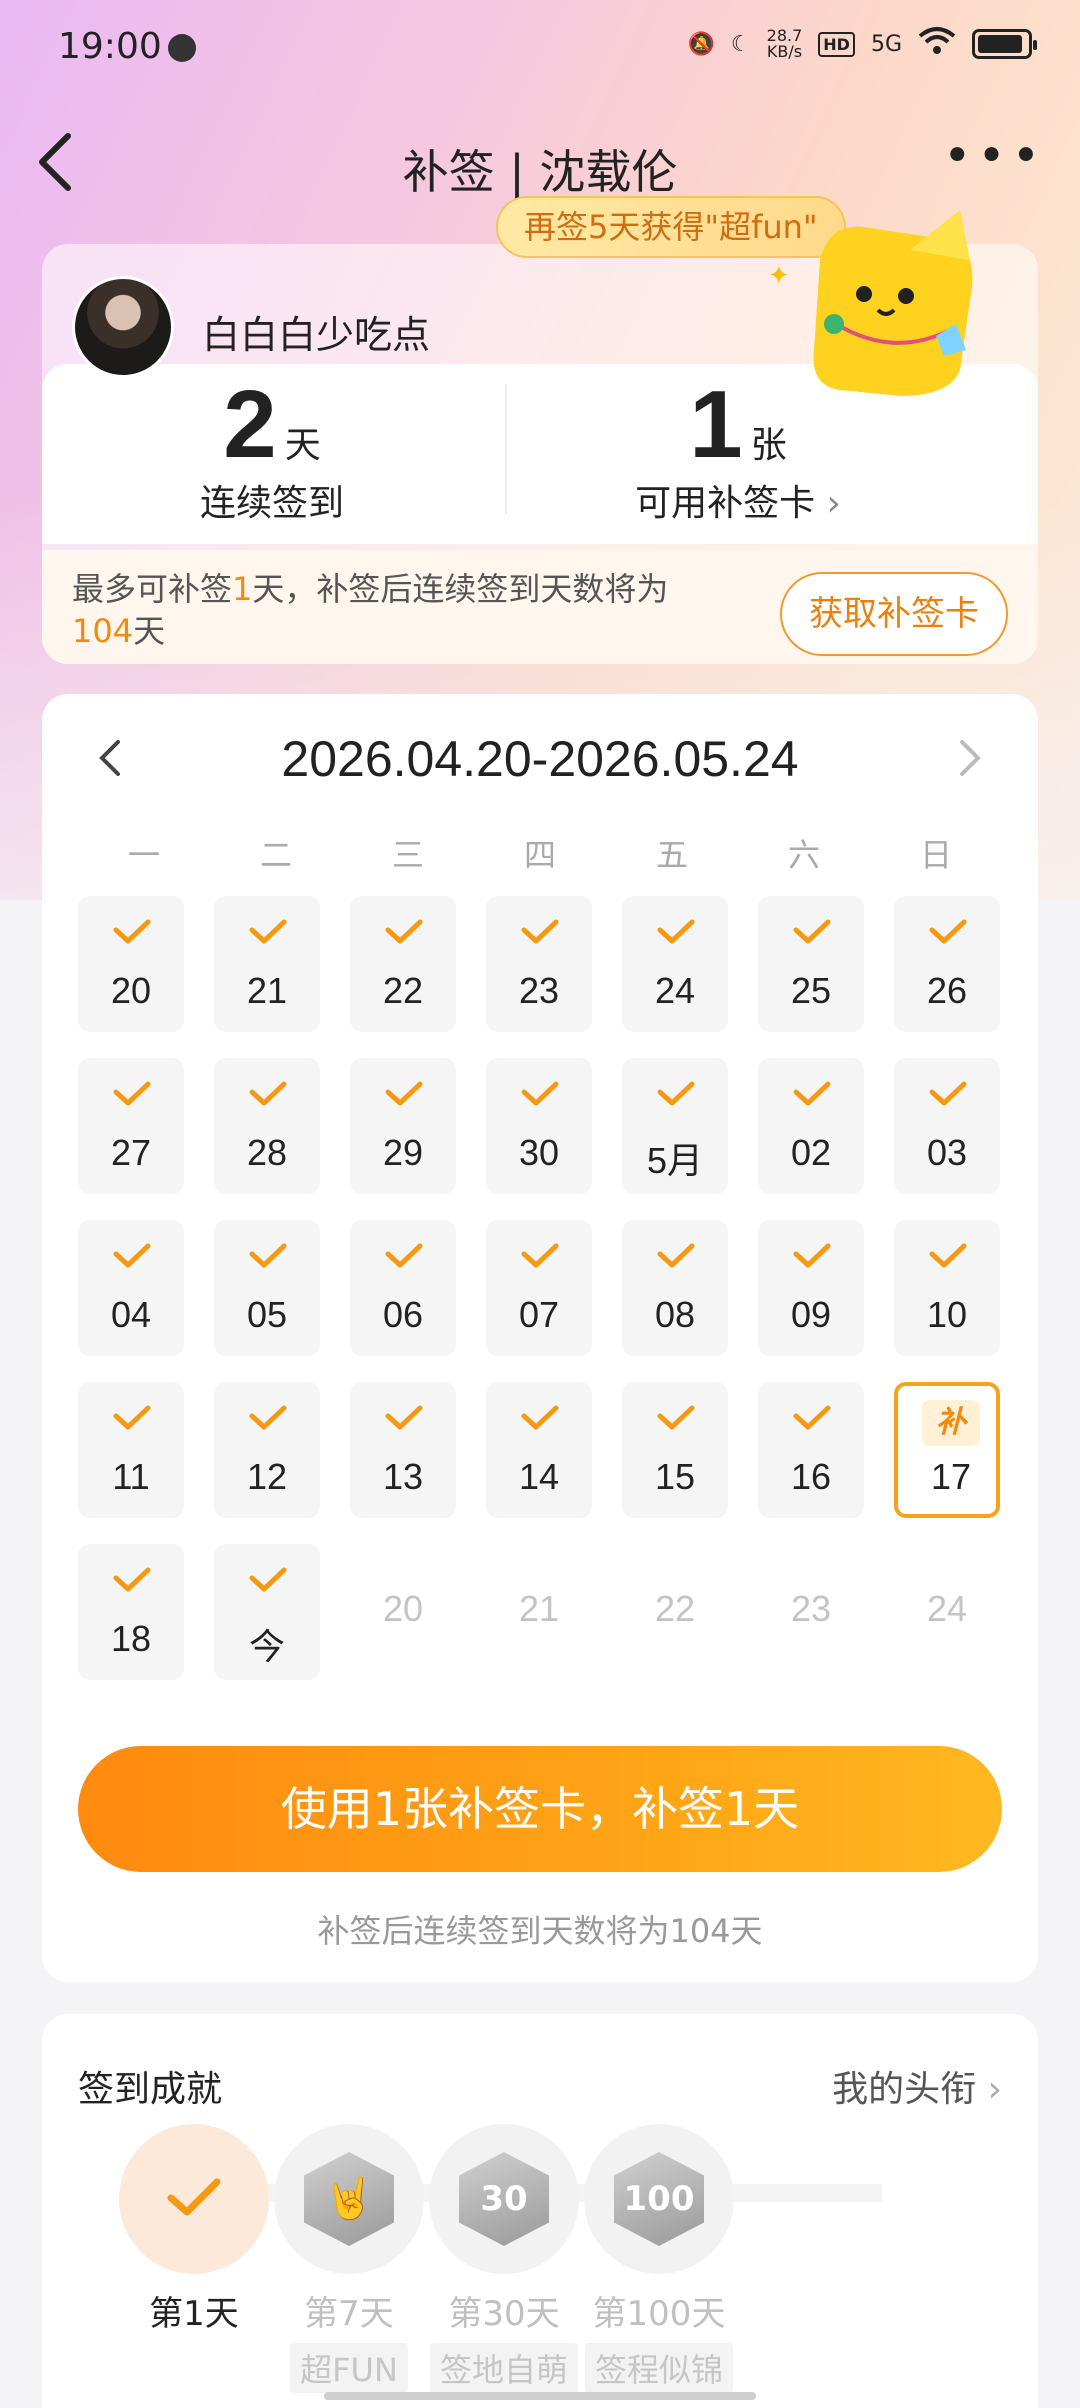  What do you see at coordinates (994, 156) in the screenshot?
I see `more-menu-button: •••` at bounding box center [994, 156].